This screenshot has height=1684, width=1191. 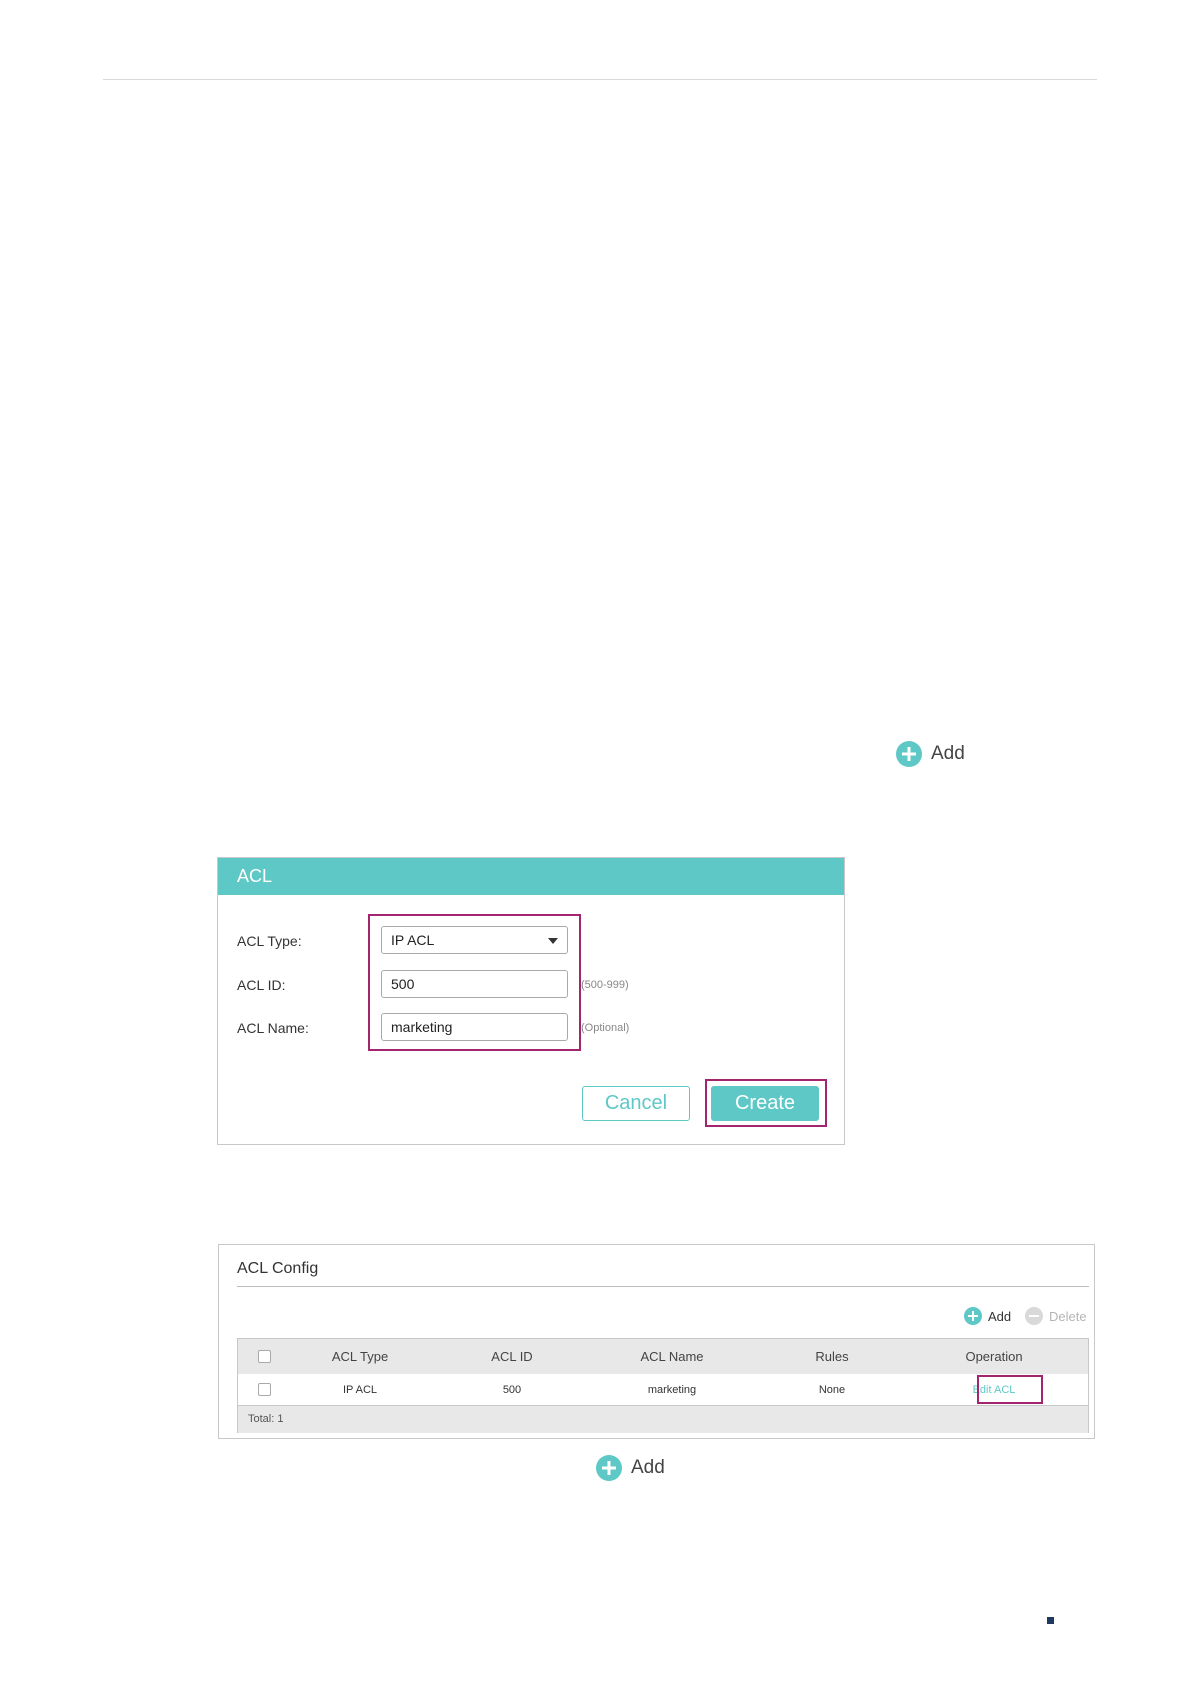 What do you see at coordinates (474, 982) in the screenshot?
I see `fields-highlight-box` at bounding box center [474, 982].